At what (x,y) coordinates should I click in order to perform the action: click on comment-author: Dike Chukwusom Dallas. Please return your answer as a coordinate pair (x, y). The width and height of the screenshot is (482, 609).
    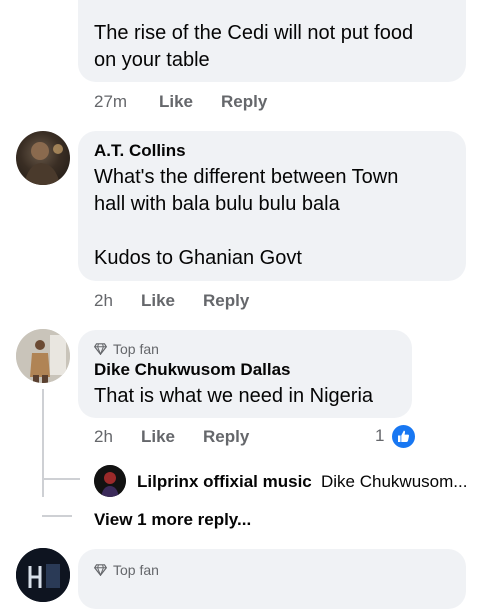
    Looking at the image, I should click on (192, 370).